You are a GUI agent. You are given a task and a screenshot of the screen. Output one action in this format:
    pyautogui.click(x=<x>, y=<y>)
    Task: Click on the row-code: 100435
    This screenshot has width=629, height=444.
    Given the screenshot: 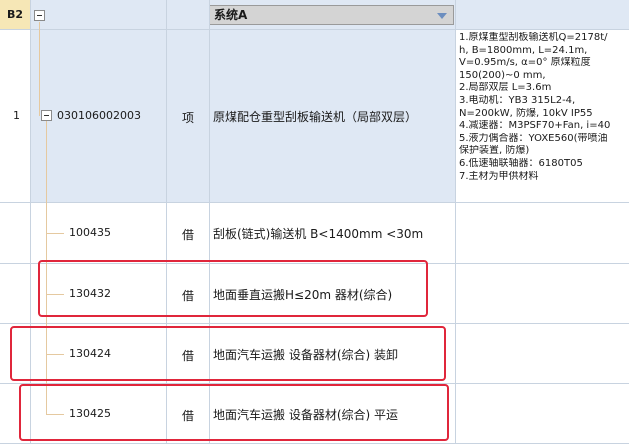 What is the action you would take?
    pyautogui.click(x=90, y=232)
    